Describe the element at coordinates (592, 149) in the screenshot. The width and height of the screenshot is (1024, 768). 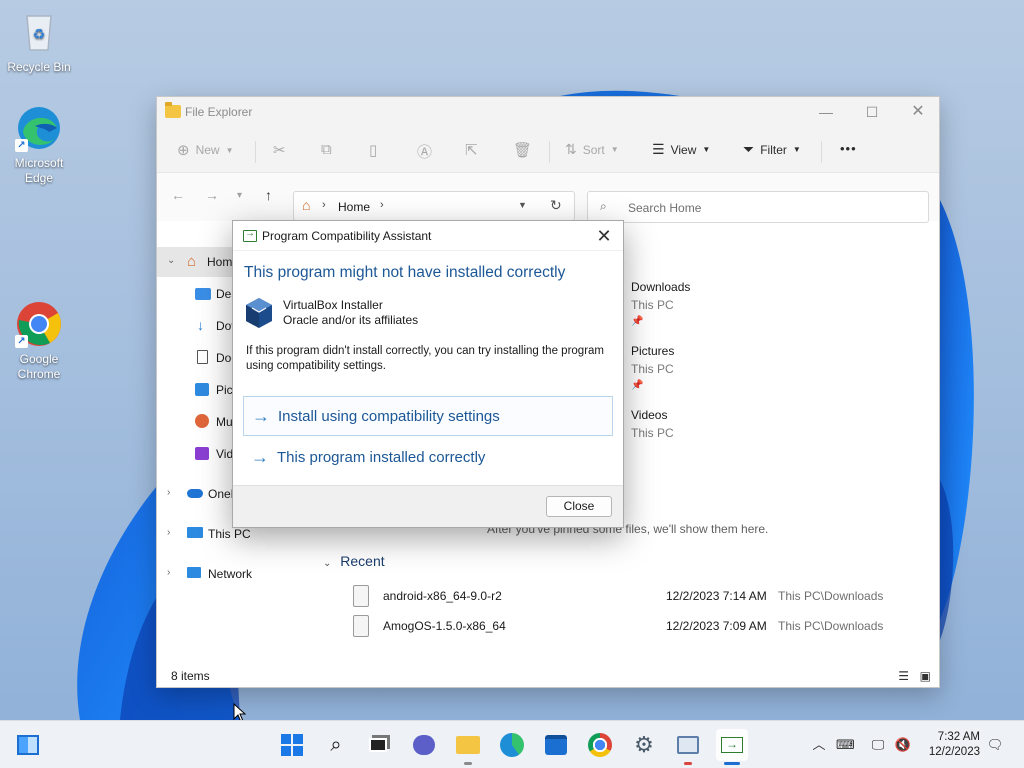
I see `sort-button: ⇅ Sort ▼` at that location.